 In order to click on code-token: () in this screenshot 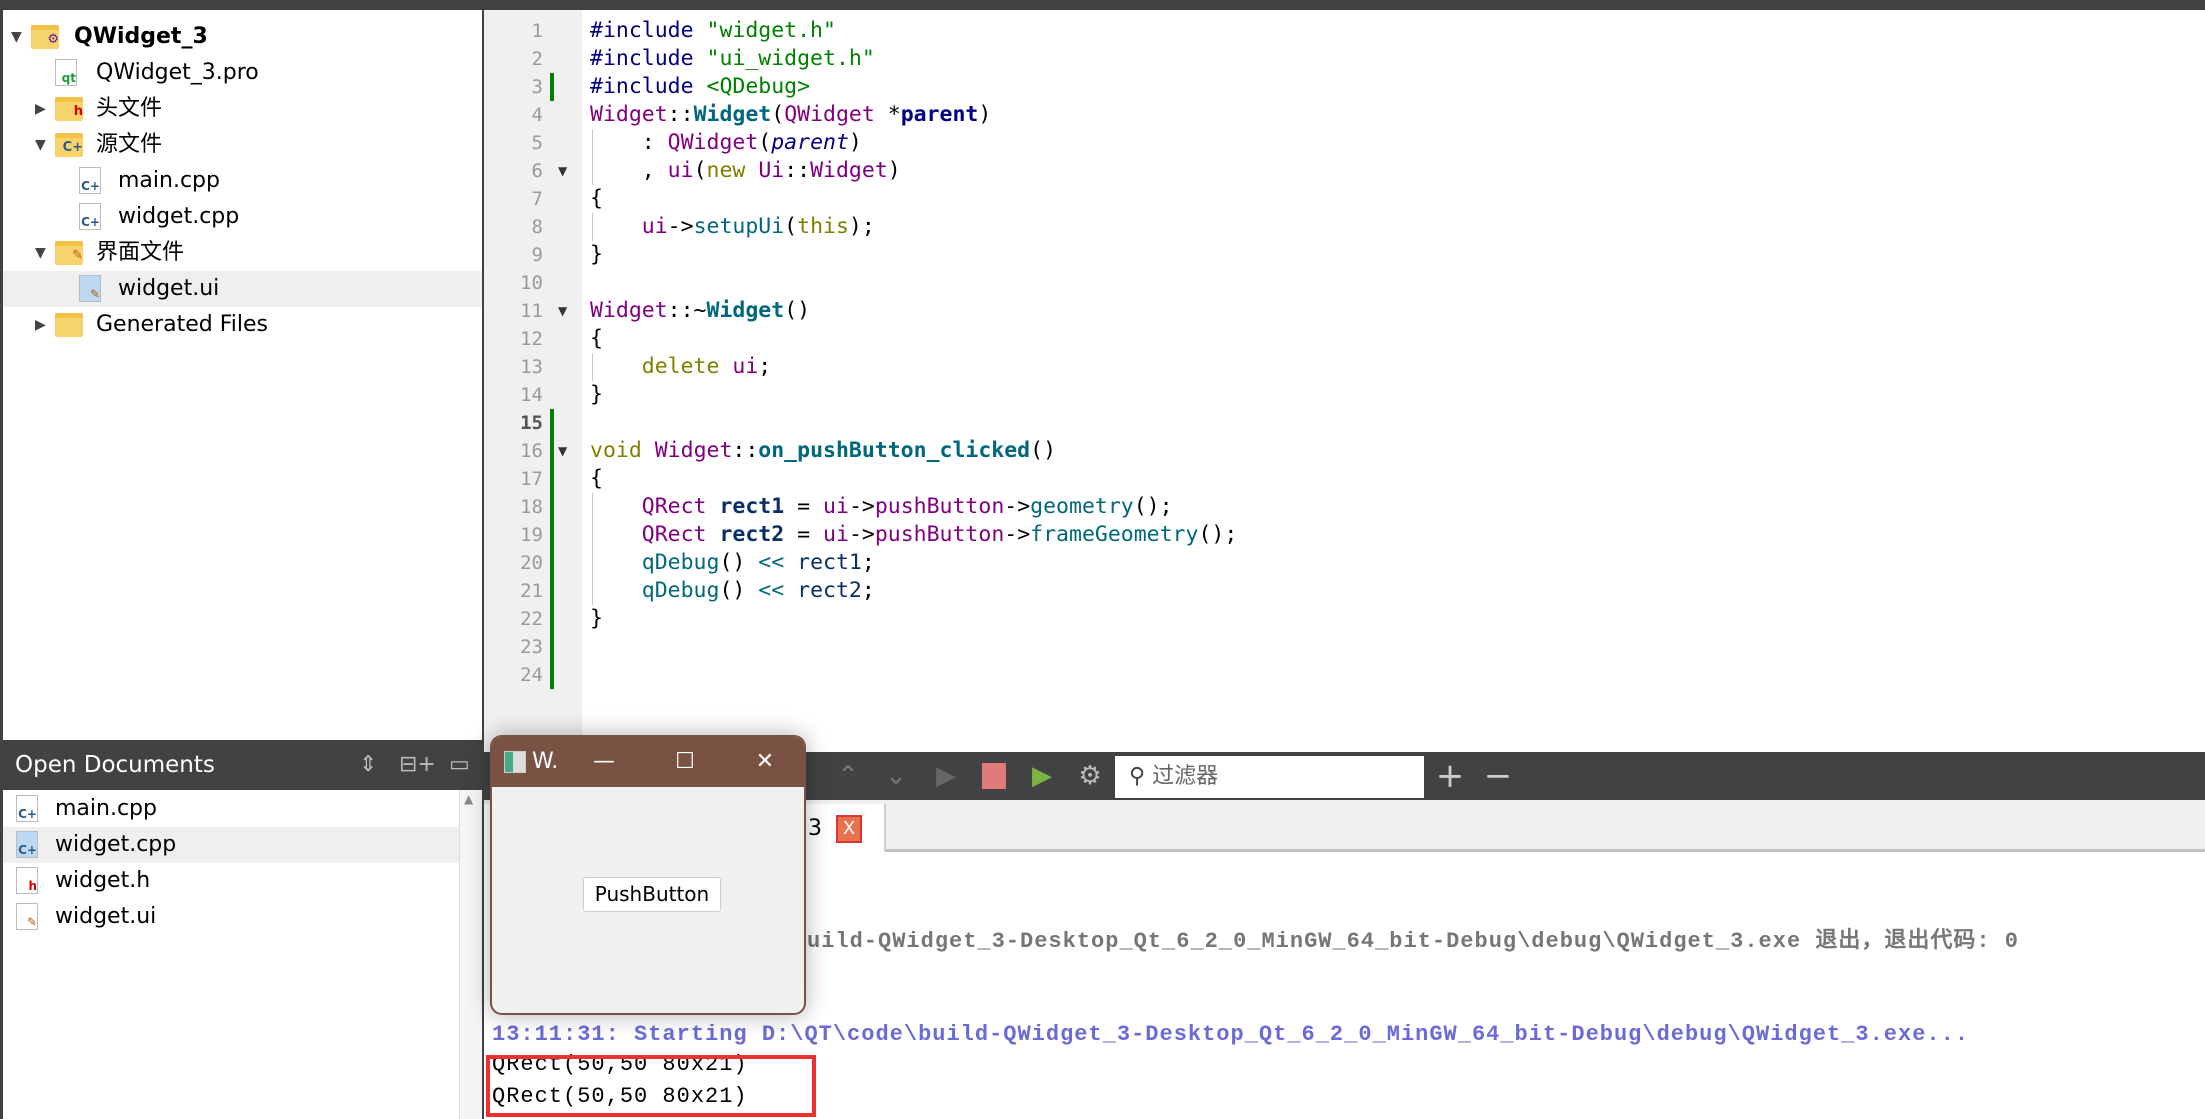, I will do `click(739, 590)`.